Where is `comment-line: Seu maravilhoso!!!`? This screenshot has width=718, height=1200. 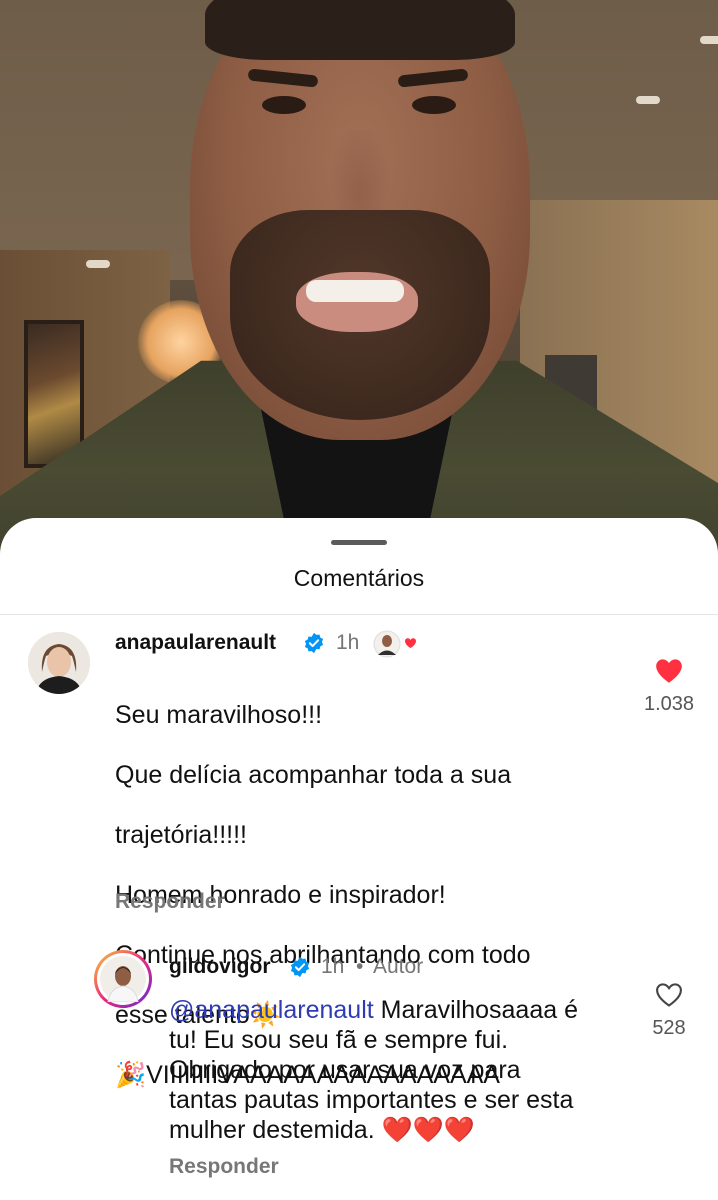 comment-line: Seu maravilhoso!!! is located at coordinates (219, 715).